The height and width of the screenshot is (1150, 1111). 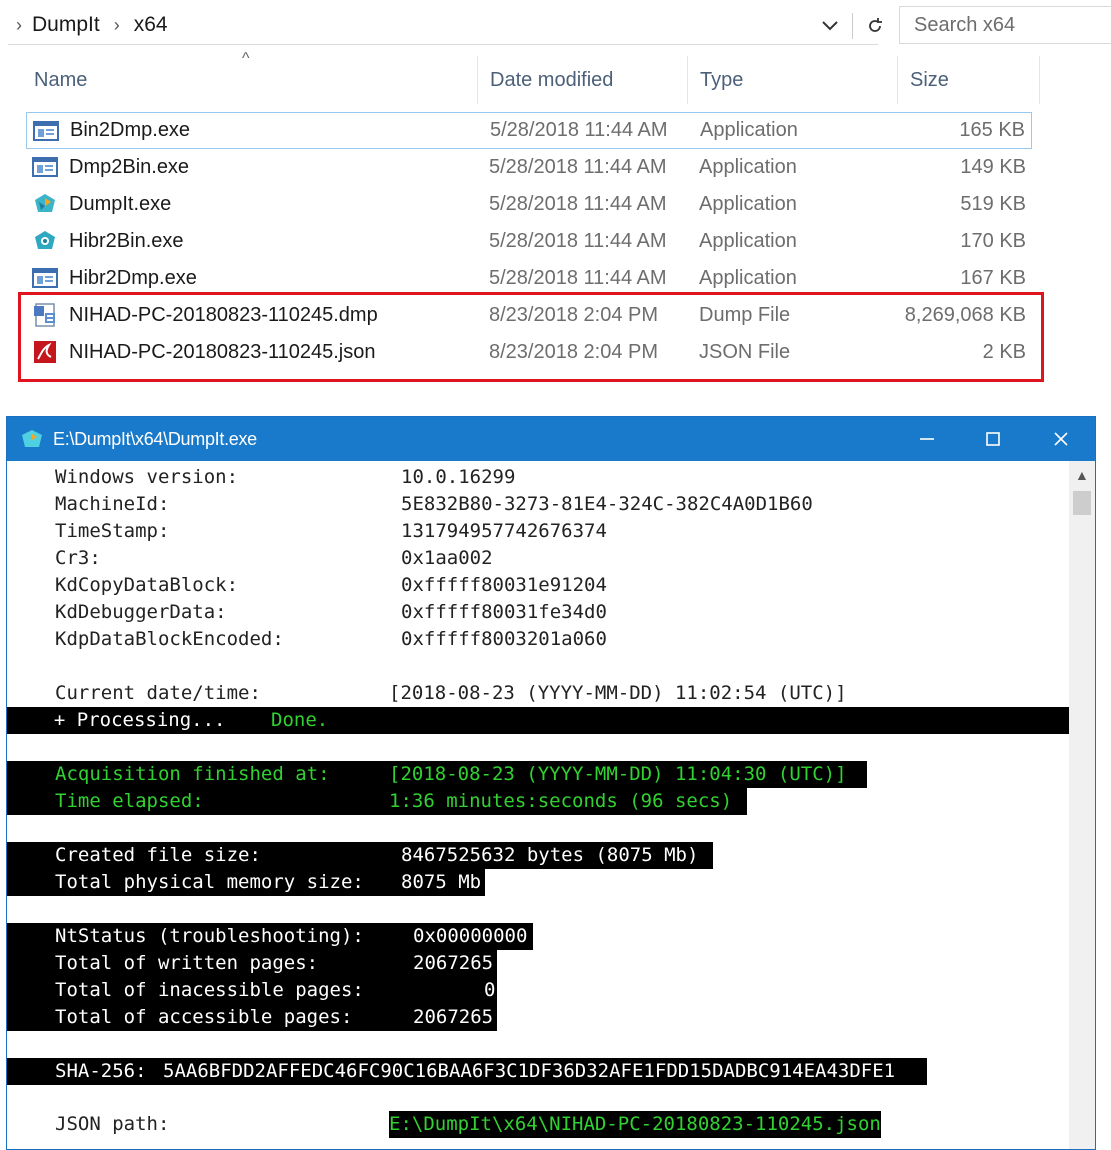 I want to click on file-name: Bin2Dmp.exe, so click(x=130, y=130).